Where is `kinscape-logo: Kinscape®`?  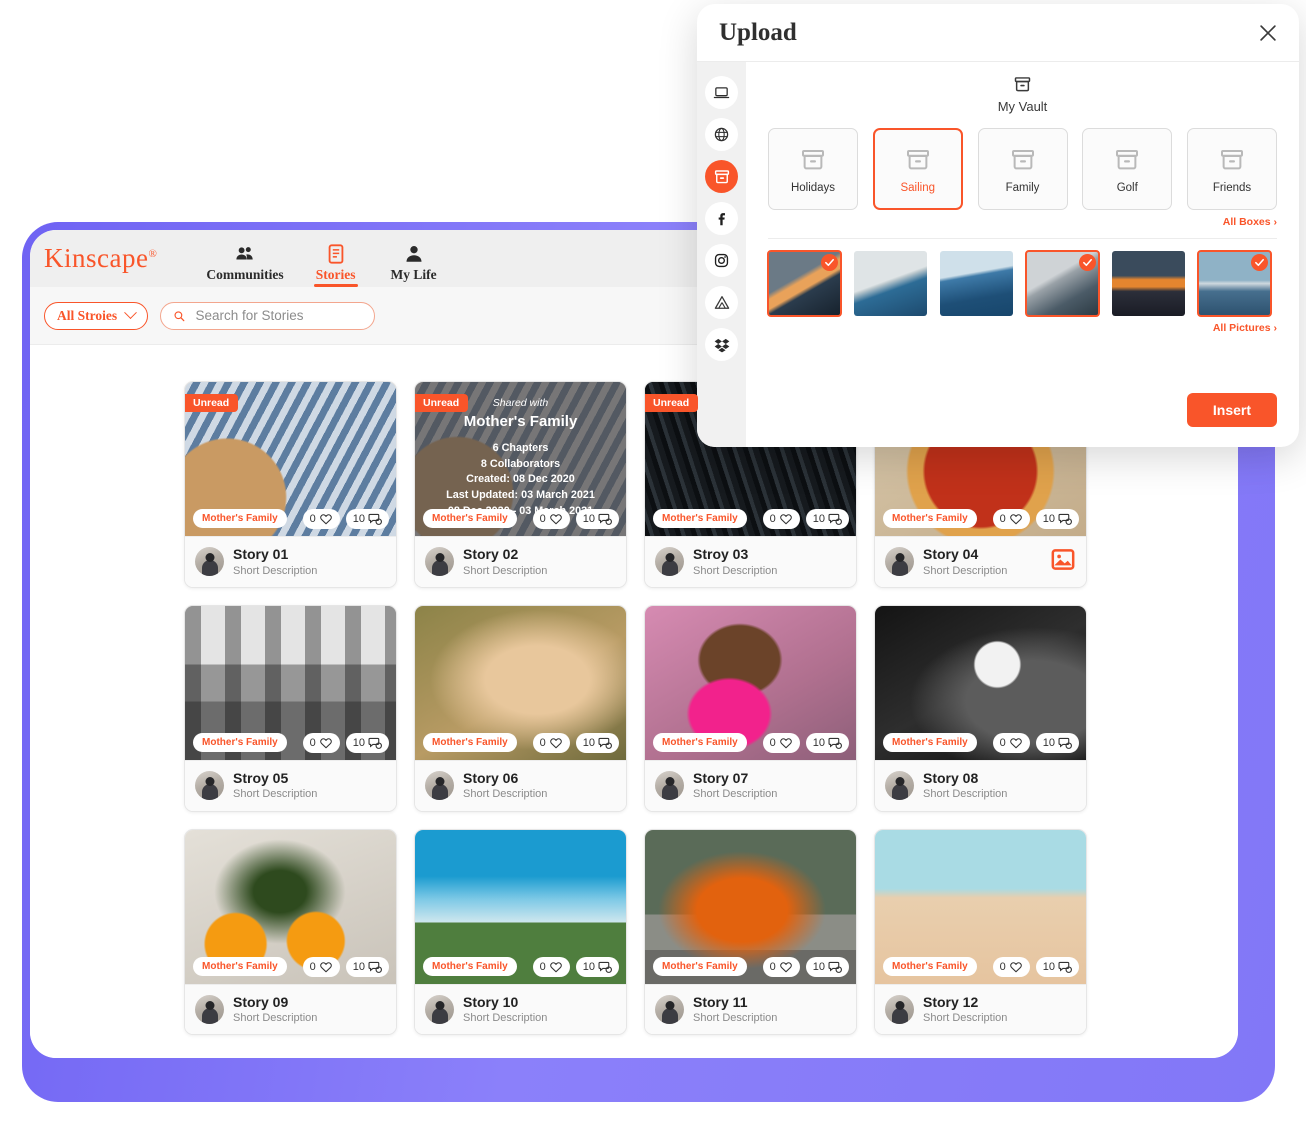
kinscape-logo: Kinscape® is located at coordinates (105, 258).